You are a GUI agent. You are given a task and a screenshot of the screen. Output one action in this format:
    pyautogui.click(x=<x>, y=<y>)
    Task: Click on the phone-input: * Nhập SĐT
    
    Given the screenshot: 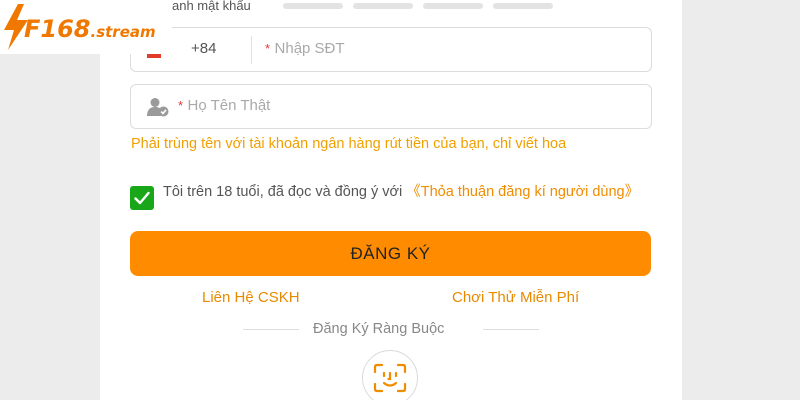 What is the action you would take?
    pyautogui.click(x=305, y=49)
    